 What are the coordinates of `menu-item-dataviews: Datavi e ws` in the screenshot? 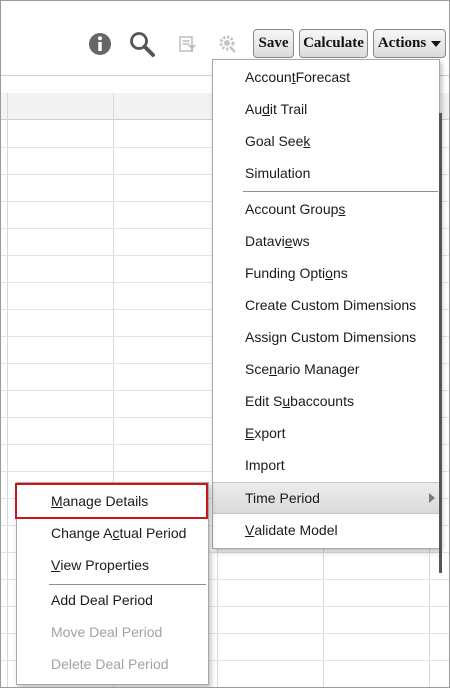 It's located at (326, 241).